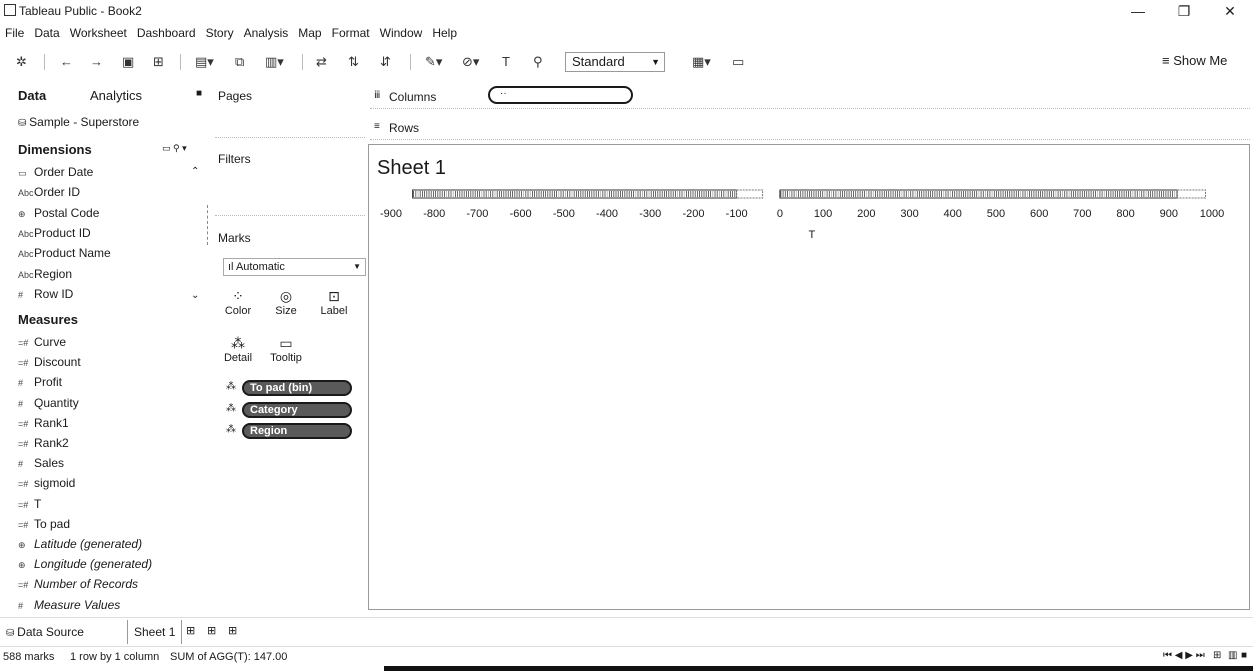 Image resolution: width=1253 pixels, height=671 pixels. I want to click on menu-worksheet: Worksheet, so click(98, 33).